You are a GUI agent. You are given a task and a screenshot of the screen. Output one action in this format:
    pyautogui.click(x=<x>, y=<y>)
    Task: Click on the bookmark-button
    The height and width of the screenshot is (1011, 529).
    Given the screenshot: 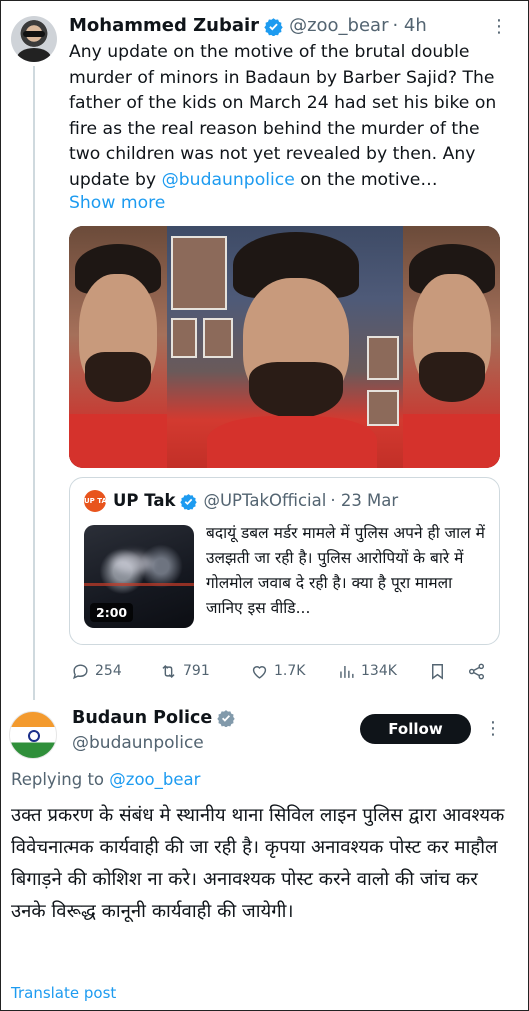 What is the action you would take?
    pyautogui.click(x=440, y=671)
    